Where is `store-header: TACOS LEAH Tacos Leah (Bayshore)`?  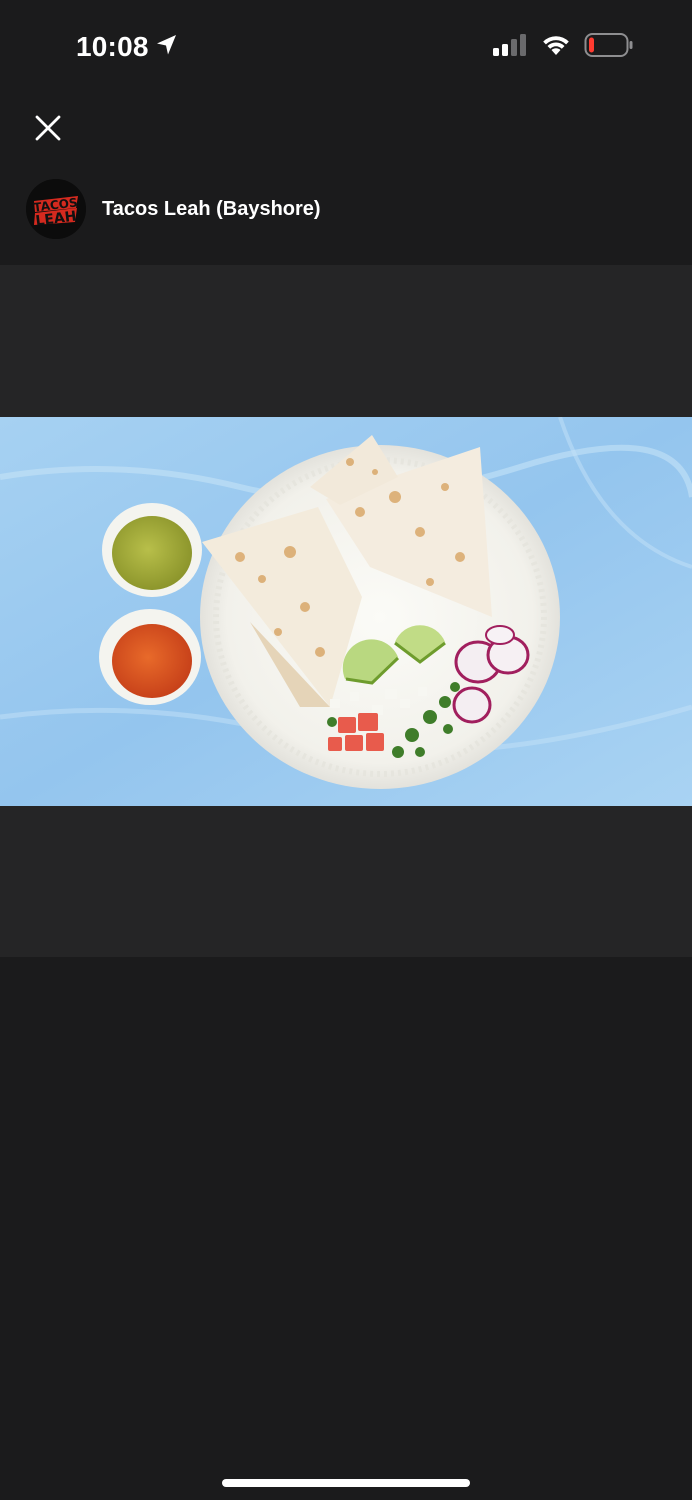 store-header: TACOS LEAH Tacos Leah (Bayshore) is located at coordinates (173, 209).